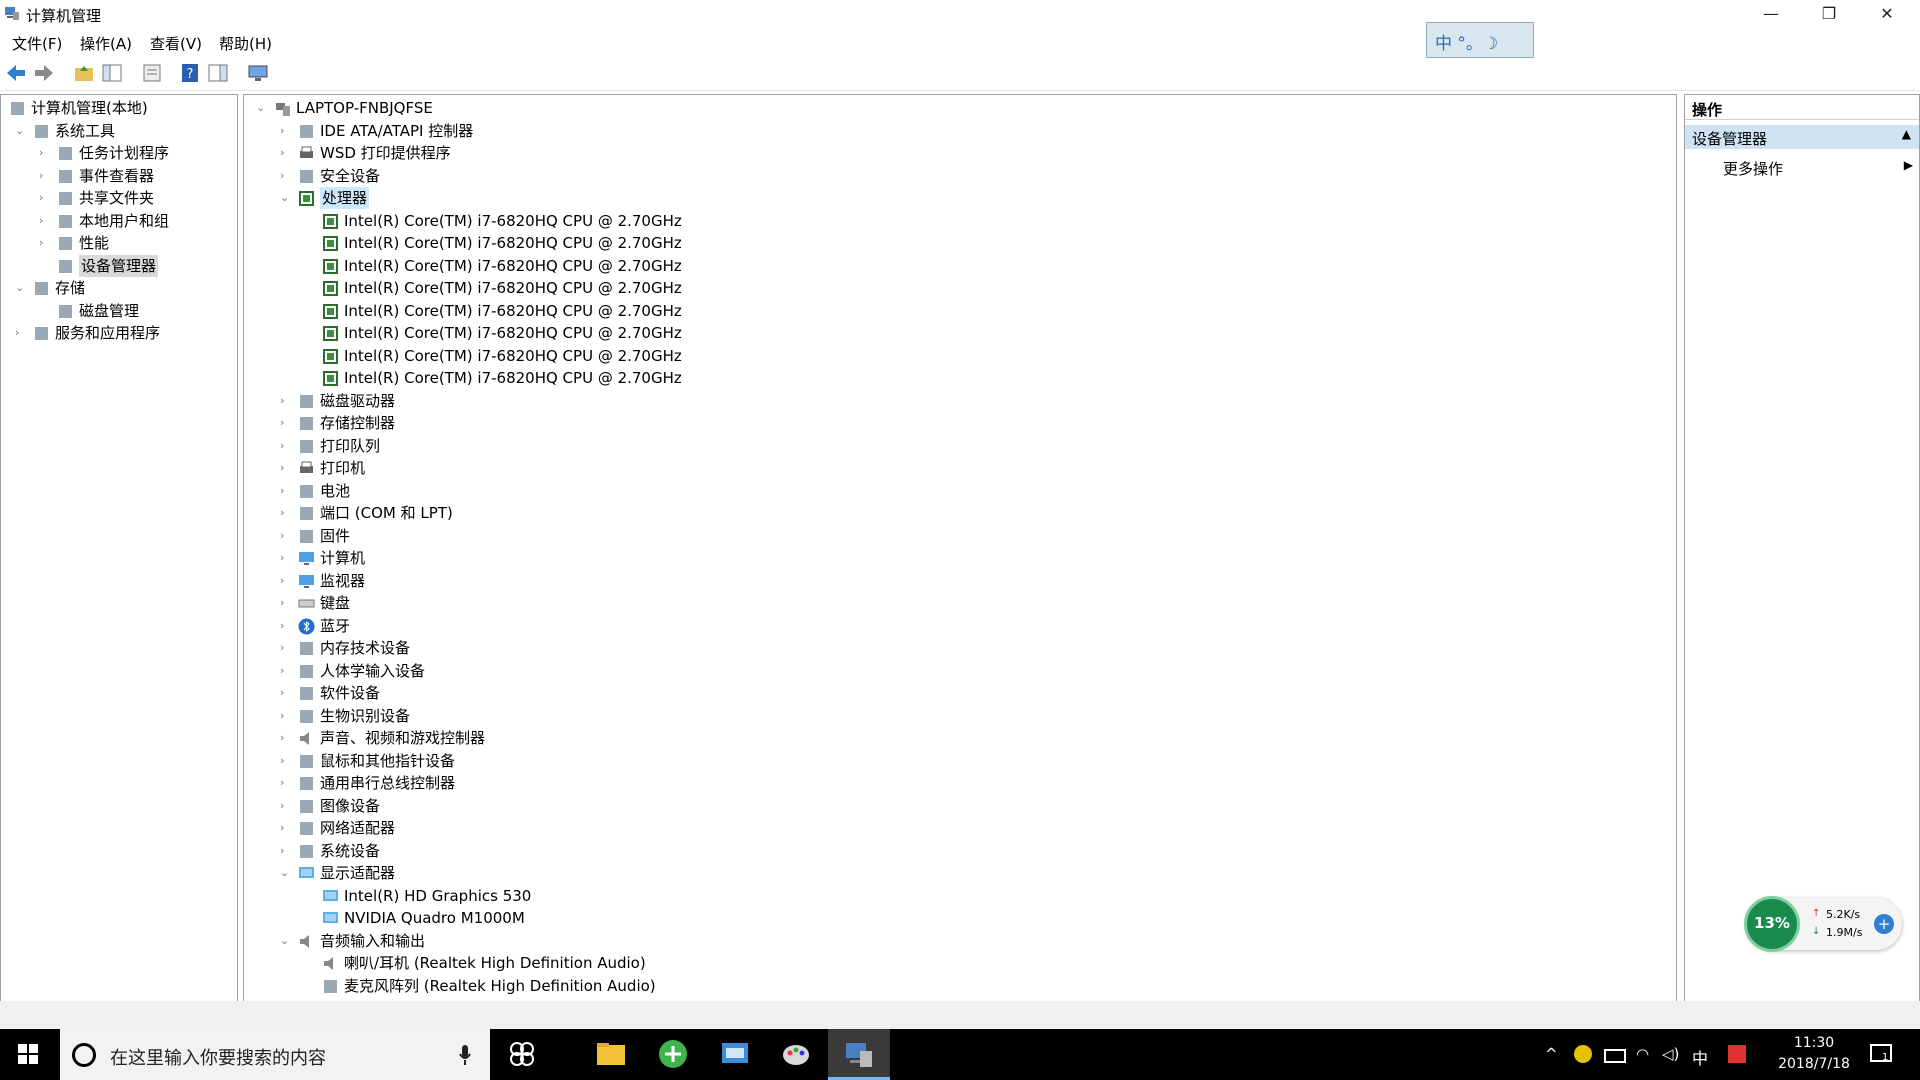 This screenshot has height=1080, width=1920. What do you see at coordinates (959, 603) in the screenshot?
I see `tree-item: › 键盘` at bounding box center [959, 603].